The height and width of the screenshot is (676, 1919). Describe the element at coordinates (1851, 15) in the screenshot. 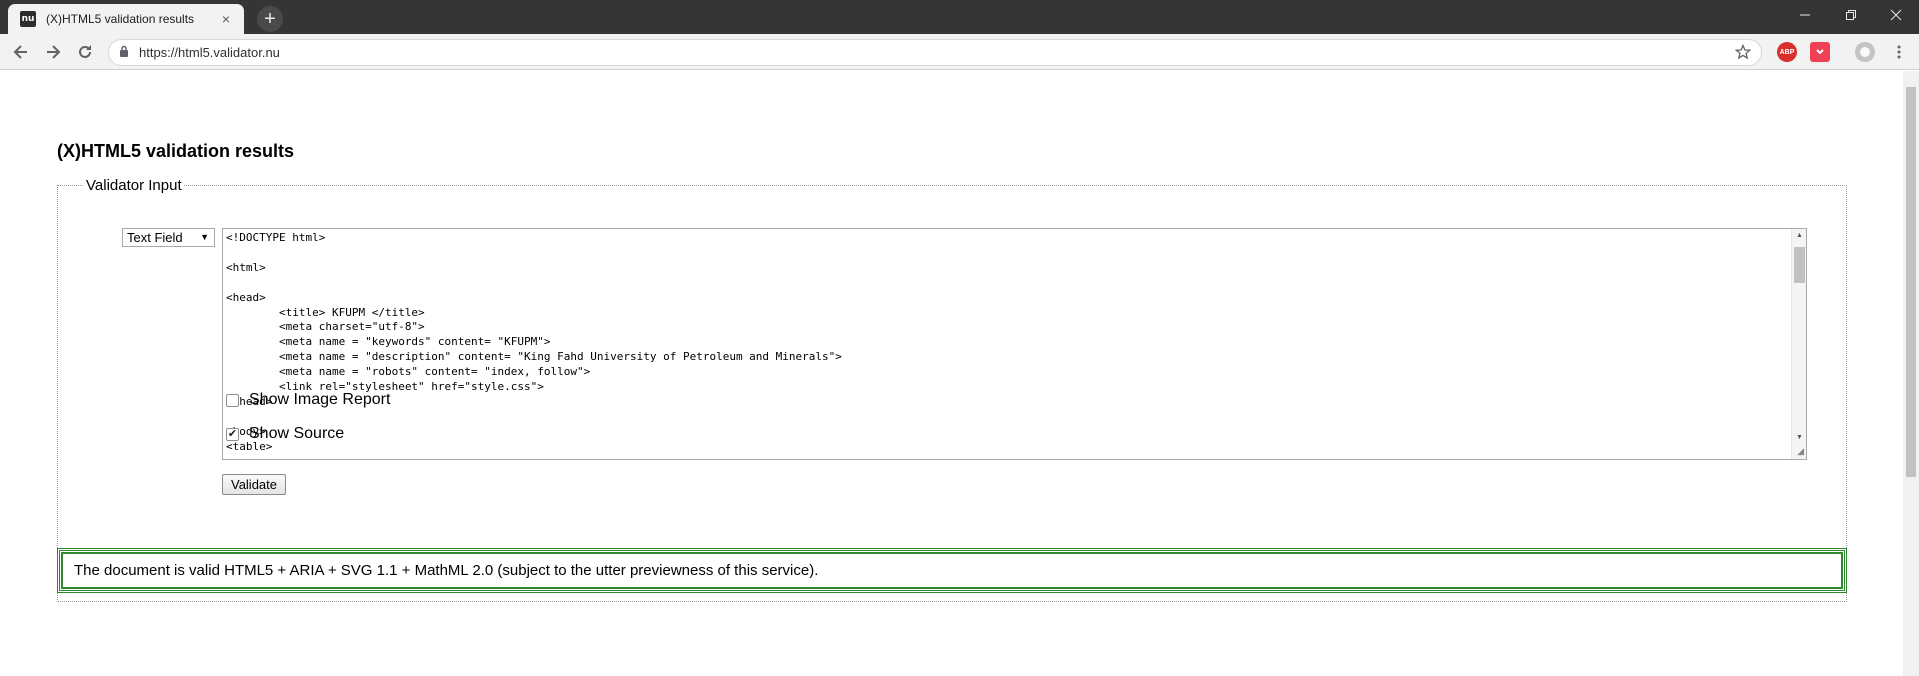

I see `restore-icon` at that location.